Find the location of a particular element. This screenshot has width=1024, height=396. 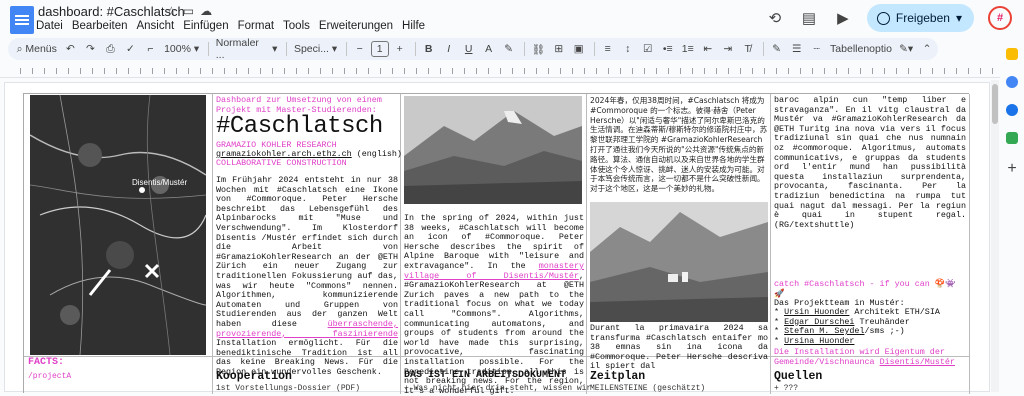

vertical-scrollbar is located at coordinates (995, 236).